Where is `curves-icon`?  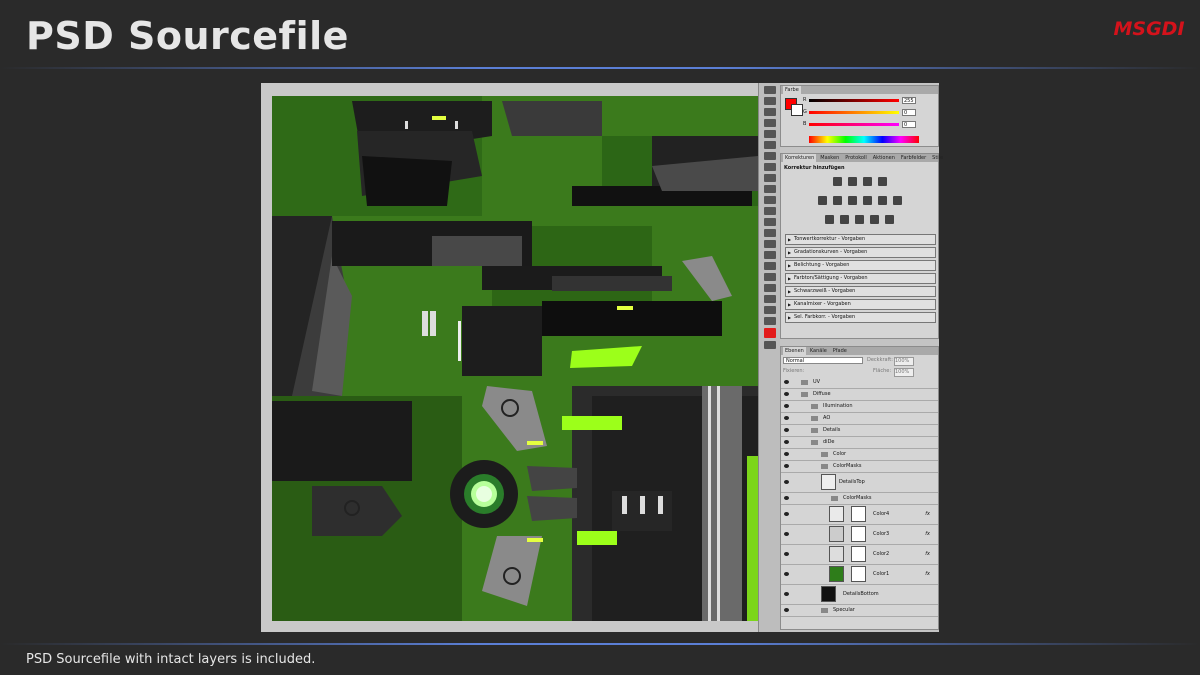 curves-icon is located at coordinates (867, 181).